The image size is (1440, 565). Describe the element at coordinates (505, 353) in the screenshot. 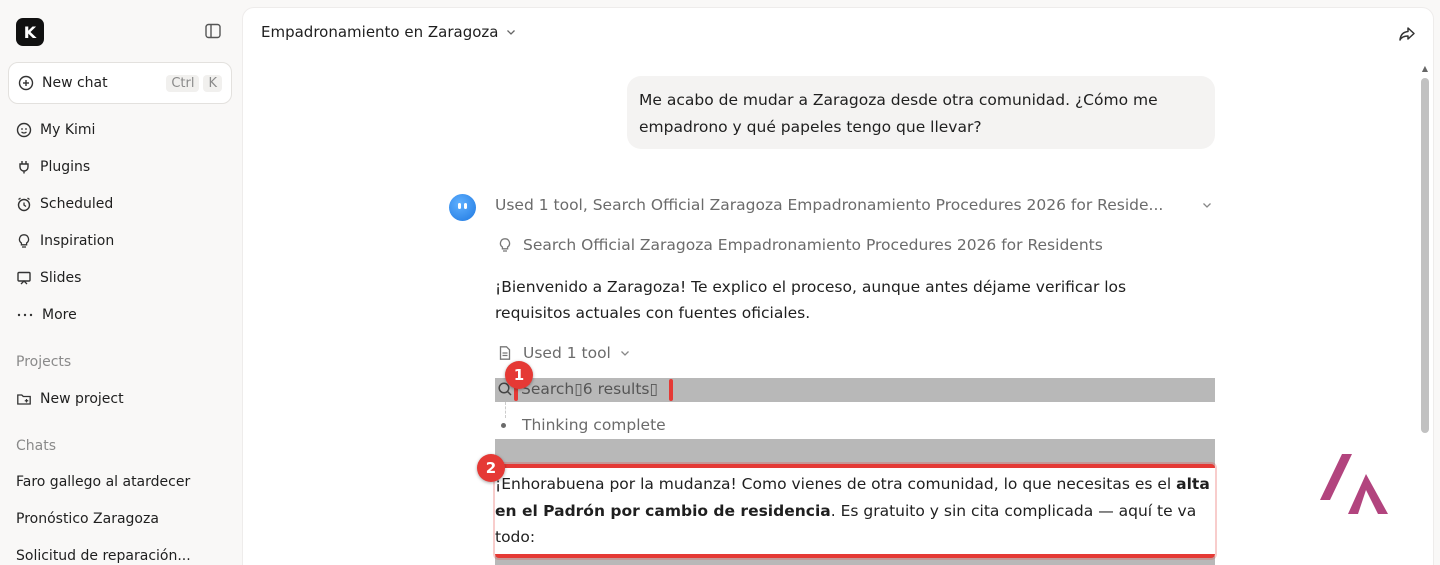

I see `document-icon` at that location.